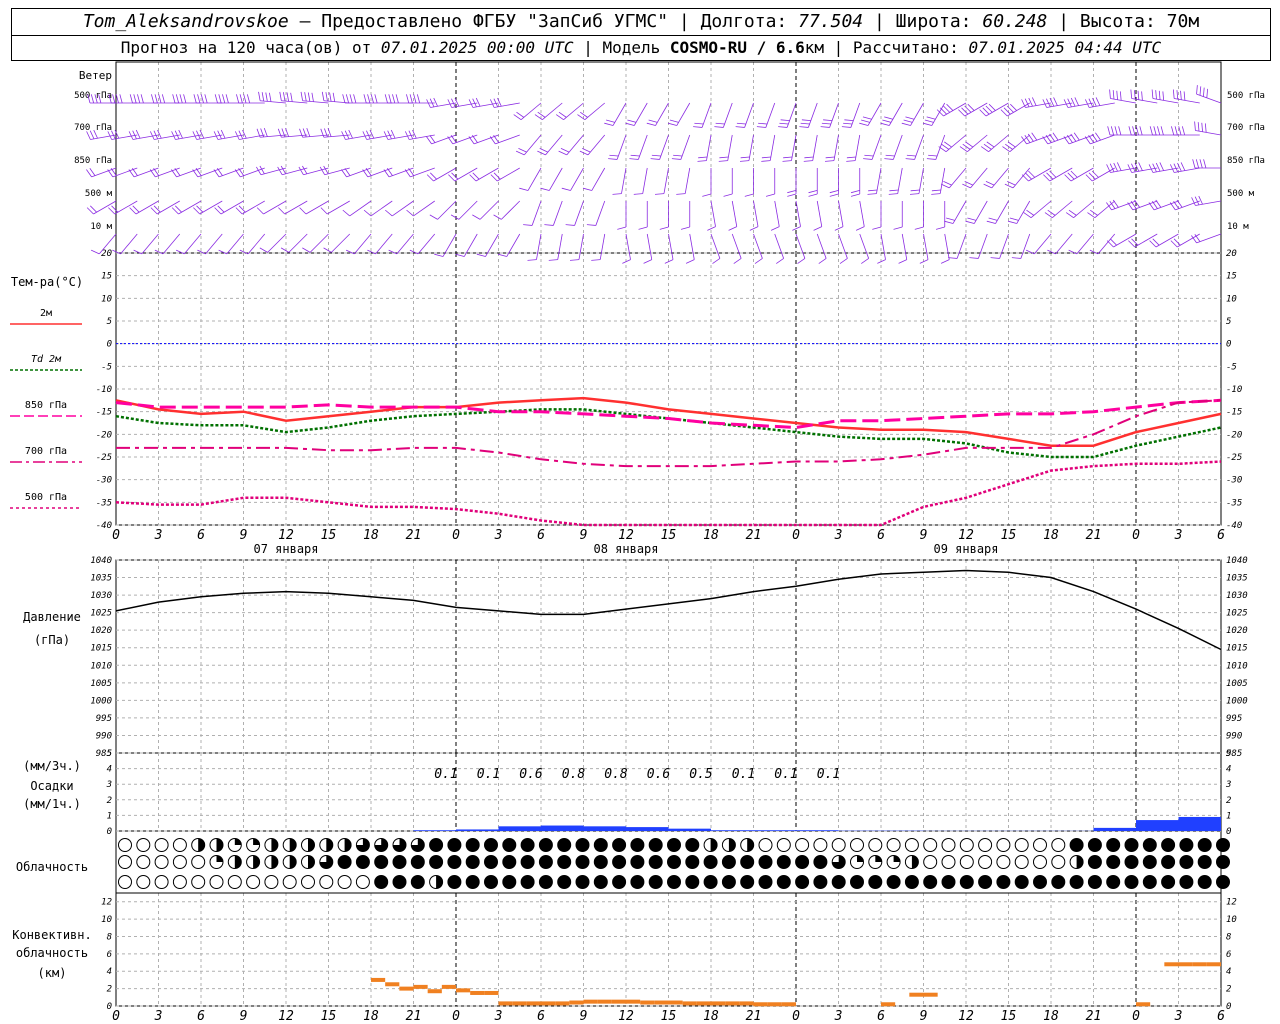  What do you see at coordinates (1237, 596) in the screenshot?
I see `pressure-ytick-right: 1030` at bounding box center [1237, 596].